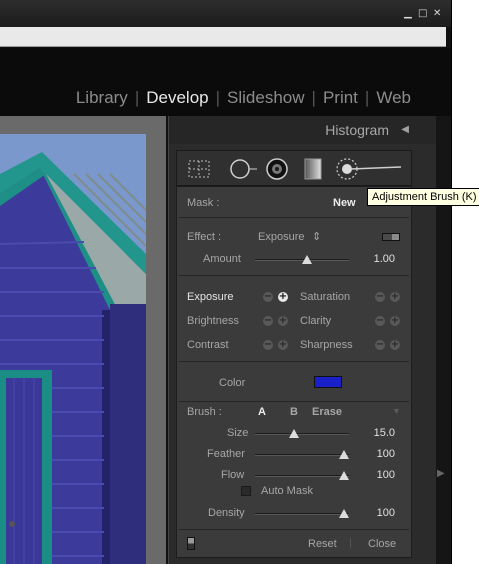 The height and width of the screenshot is (564, 479). Describe the element at coordinates (380, 321) in the screenshot. I see `clarity-minus-button: −` at that location.